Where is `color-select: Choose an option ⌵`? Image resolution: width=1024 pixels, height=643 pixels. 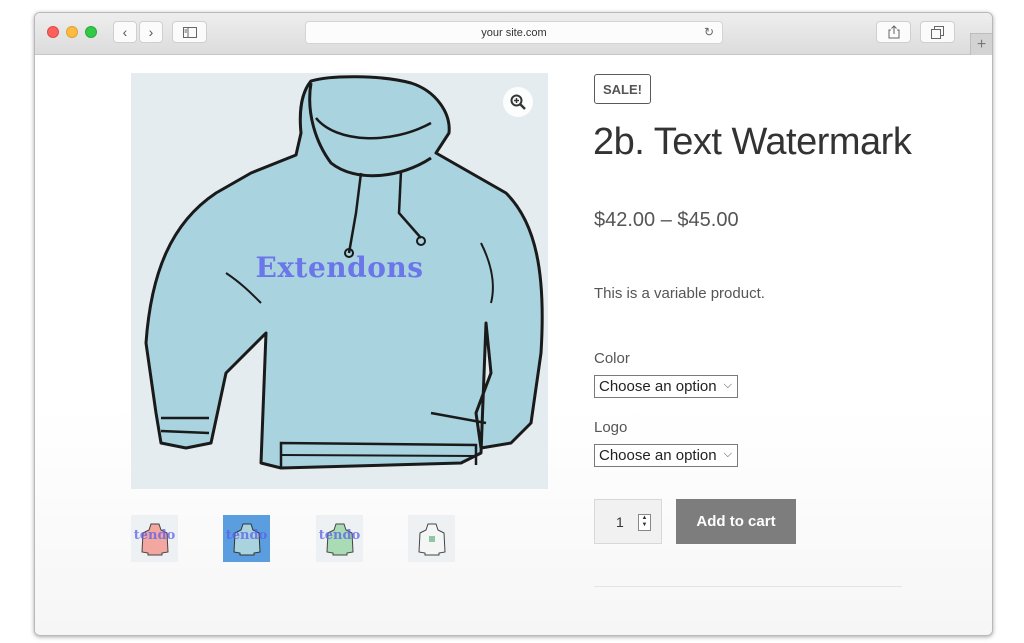 color-select: Choose an option ⌵ is located at coordinates (666, 386).